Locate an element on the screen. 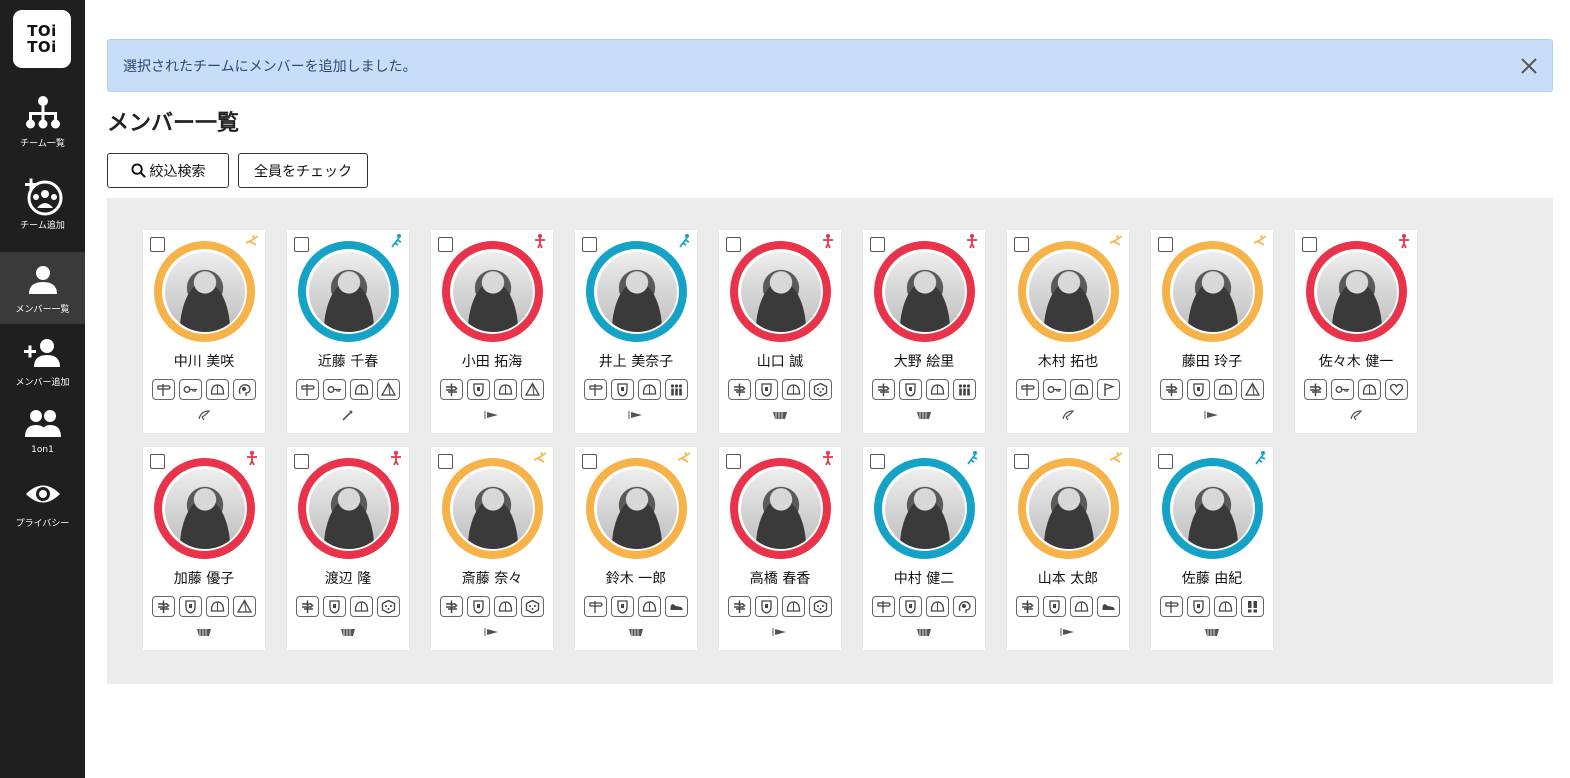 This screenshot has width=1570, height=778. member-card: 木村 拓也 is located at coordinates (1068, 331).